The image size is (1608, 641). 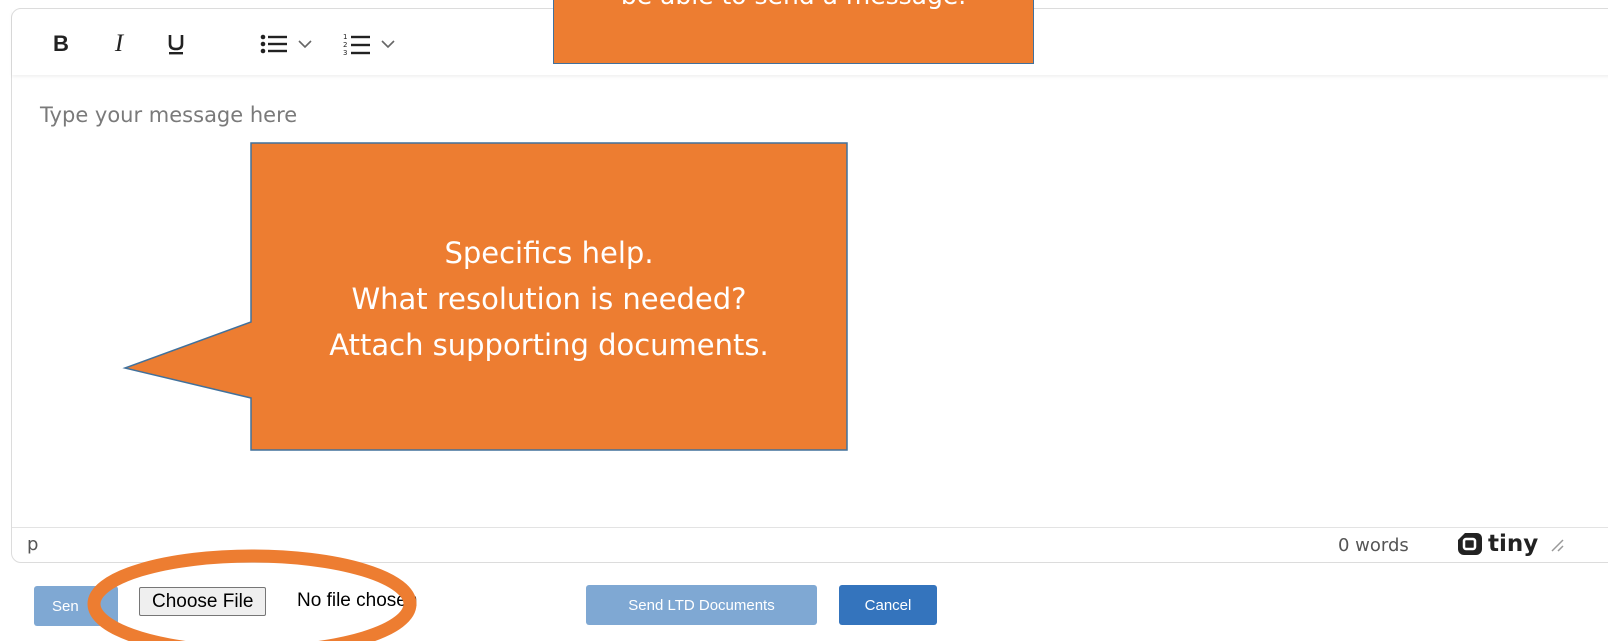 I want to click on highlight-ellipse, so click(x=252, y=595).